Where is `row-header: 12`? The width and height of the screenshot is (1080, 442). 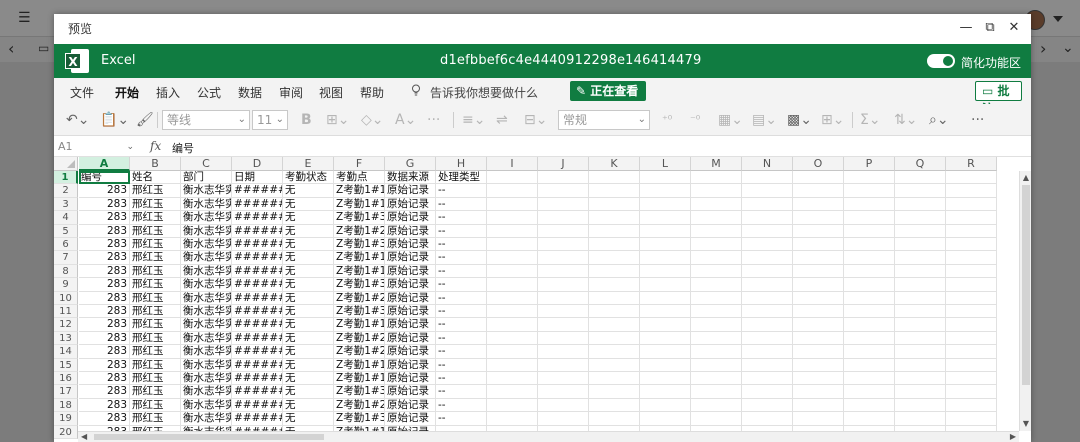 row-header: 12 is located at coordinates (66, 325).